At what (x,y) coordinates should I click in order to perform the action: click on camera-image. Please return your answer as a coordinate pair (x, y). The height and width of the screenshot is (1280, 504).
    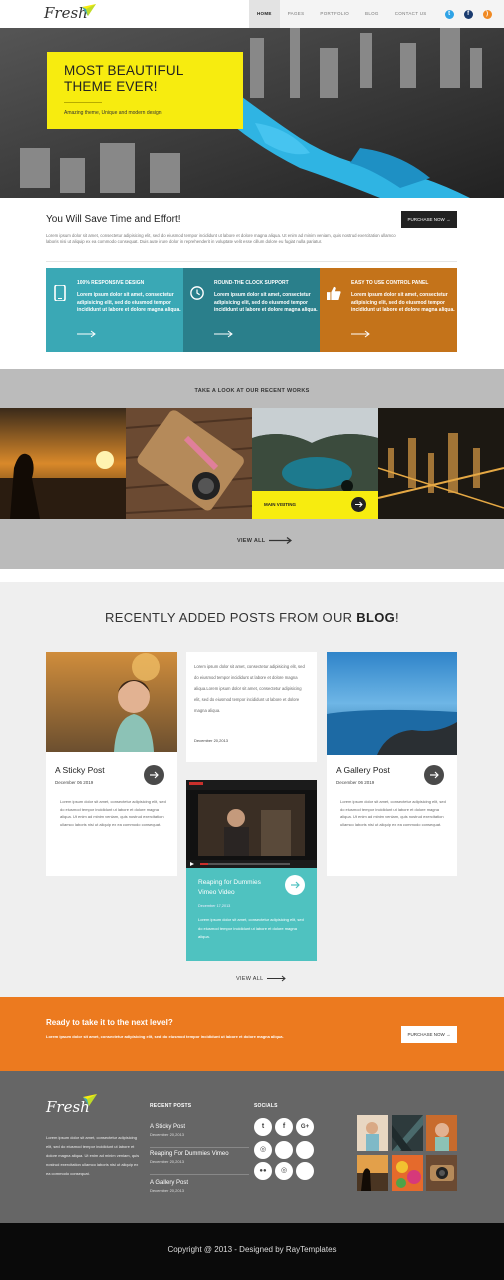
    Looking at the image, I should click on (189, 463).